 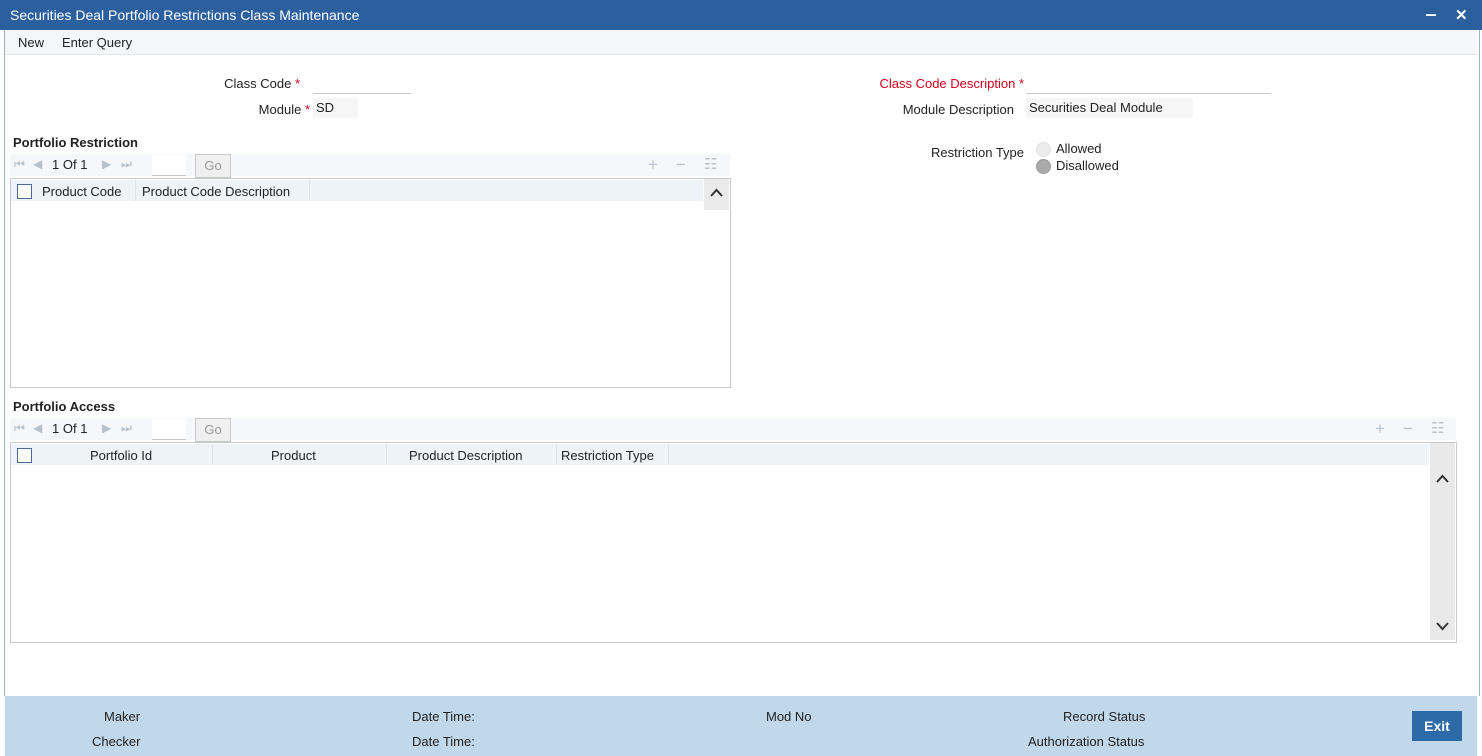 I want to click on maker-label: Maker, so click(x=122, y=716).